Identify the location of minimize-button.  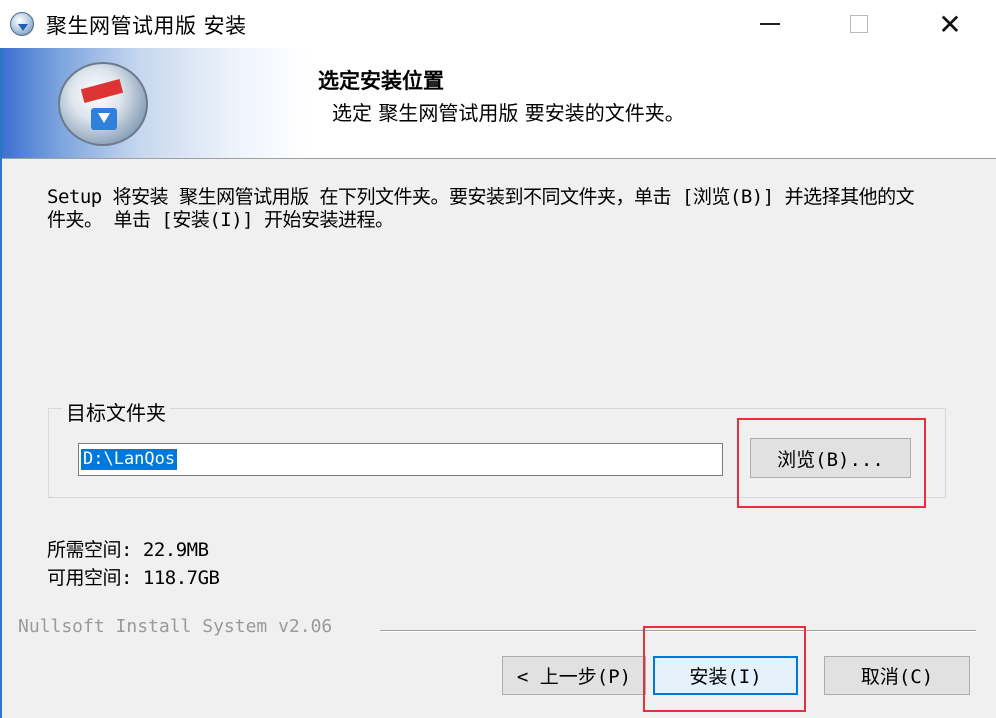
(770, 24).